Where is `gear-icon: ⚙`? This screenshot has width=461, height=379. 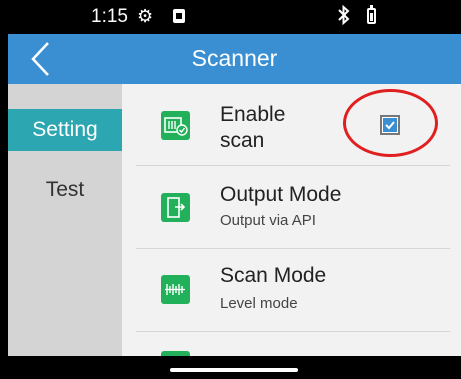
gear-icon: ⚙ is located at coordinates (145, 16).